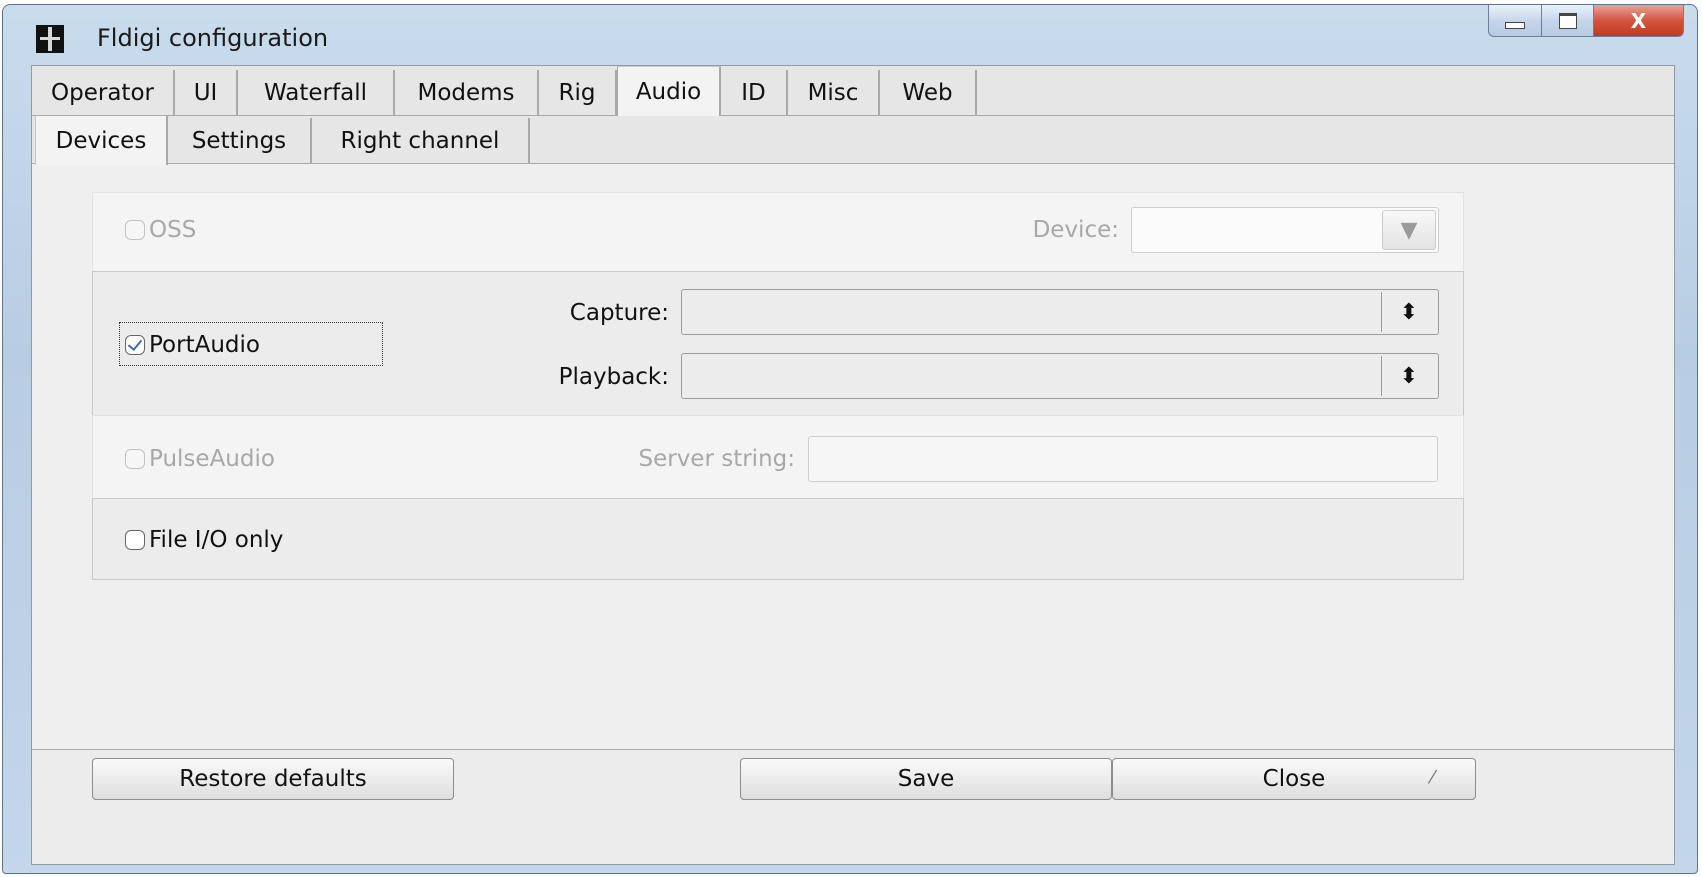 The width and height of the screenshot is (1702, 877). I want to click on maximize-button, so click(1568, 21).